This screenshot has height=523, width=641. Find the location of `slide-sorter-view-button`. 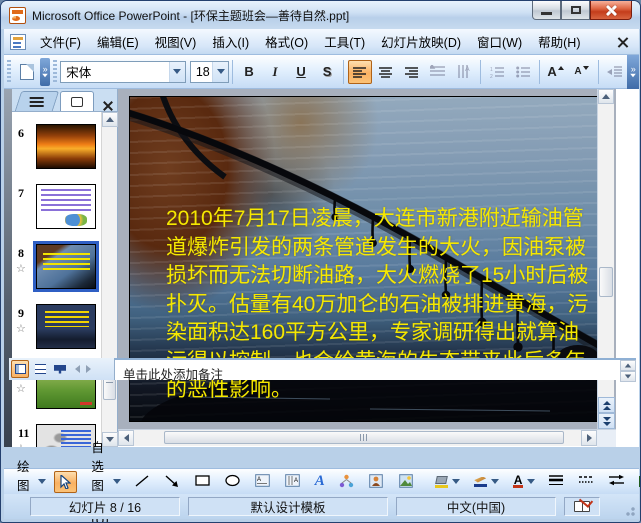

slide-sorter-view-button is located at coordinates (40, 369).